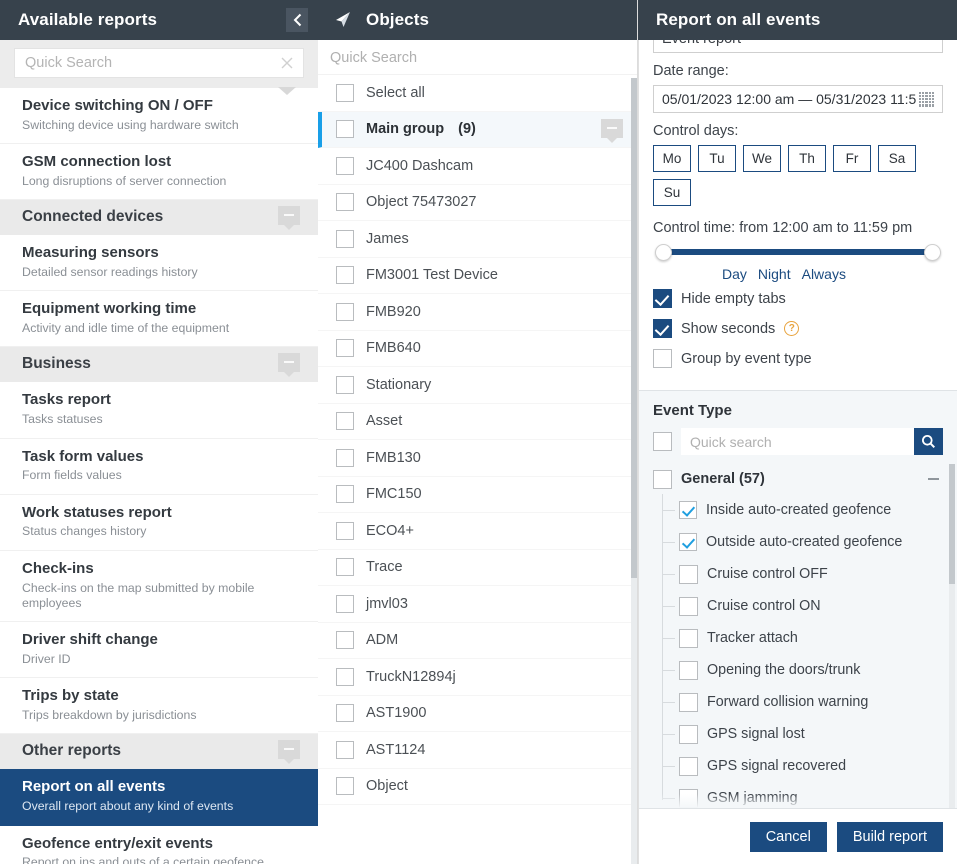 The width and height of the screenshot is (957, 864). Describe the element at coordinates (807, 734) in the screenshot. I see `event-type-item: GPS signal lost` at that location.